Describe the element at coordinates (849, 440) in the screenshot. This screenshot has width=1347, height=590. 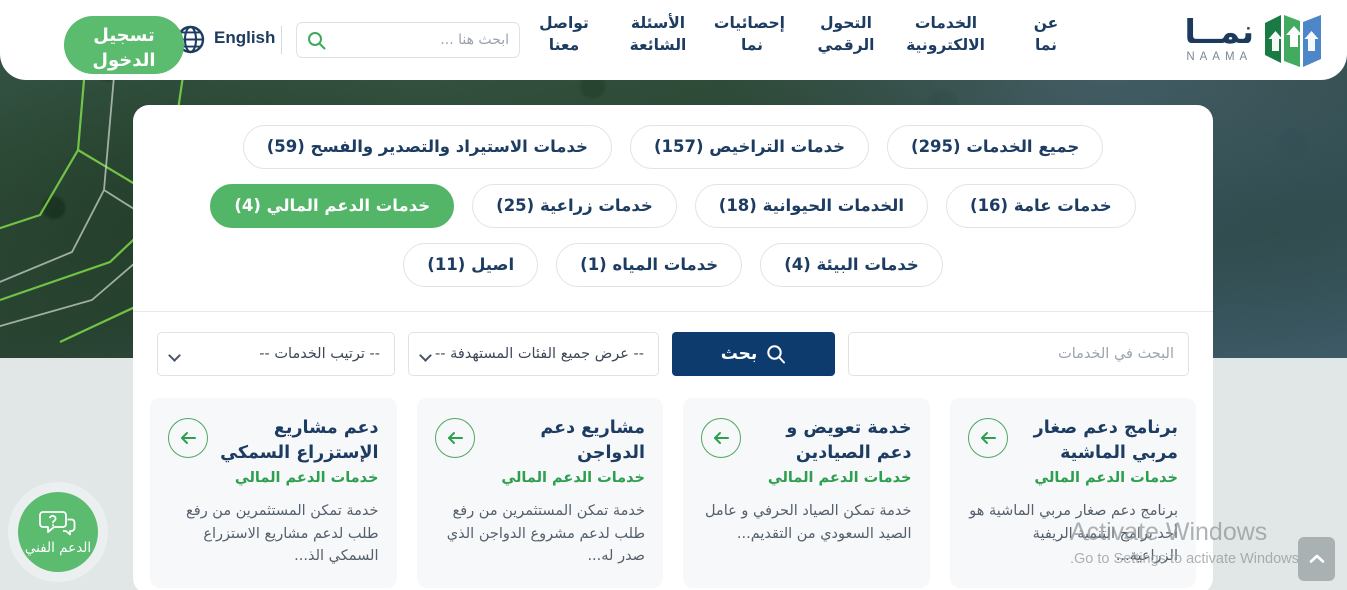
I see `card-title: خدمة تعويض و دعم الصيادين` at that location.